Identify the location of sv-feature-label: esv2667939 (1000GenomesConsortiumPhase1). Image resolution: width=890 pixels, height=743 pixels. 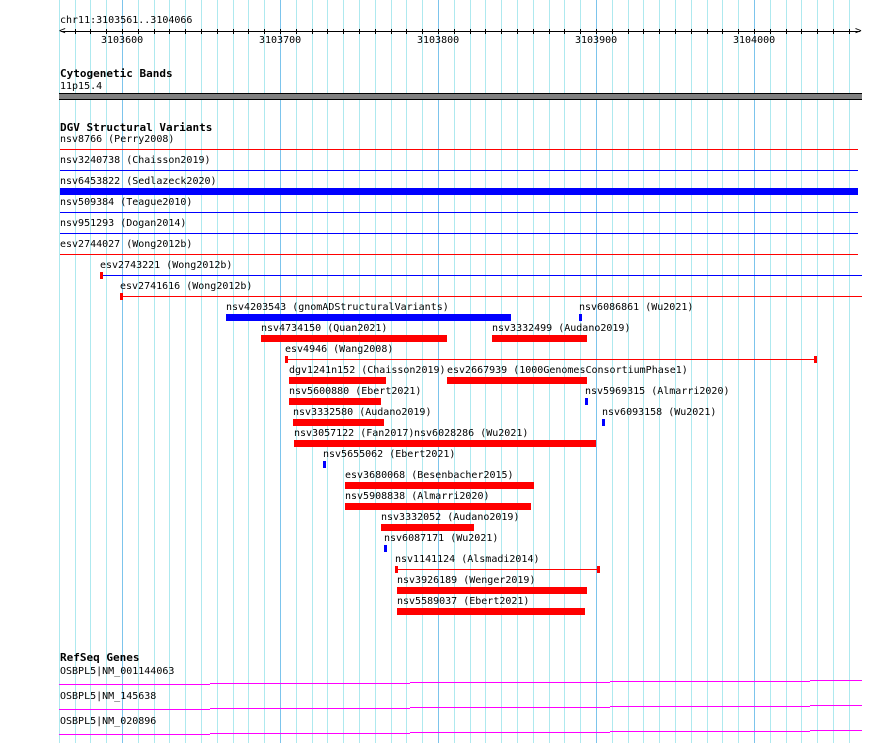
(567, 370).